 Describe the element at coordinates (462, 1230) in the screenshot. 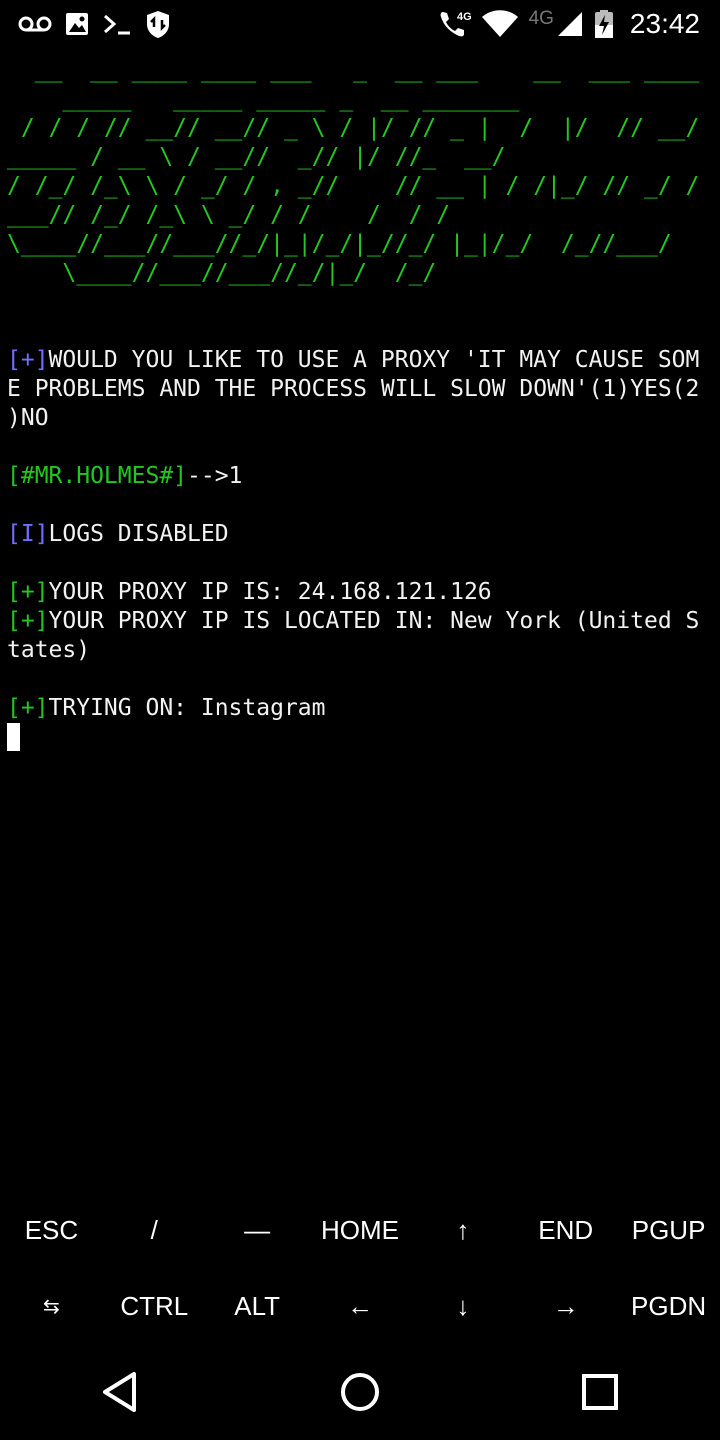

I see `up-arrow-key: ↑` at that location.